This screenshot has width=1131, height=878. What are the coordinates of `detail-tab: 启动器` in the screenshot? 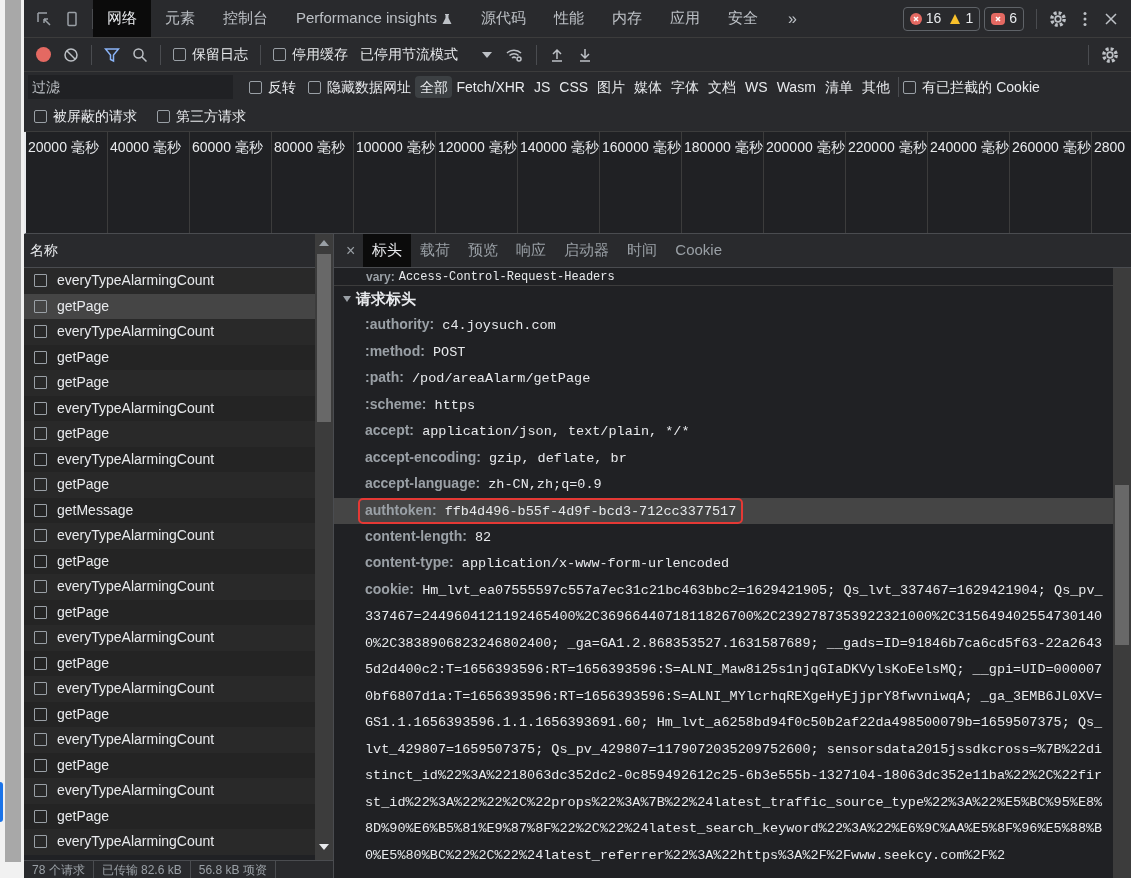 It's located at (587, 250).